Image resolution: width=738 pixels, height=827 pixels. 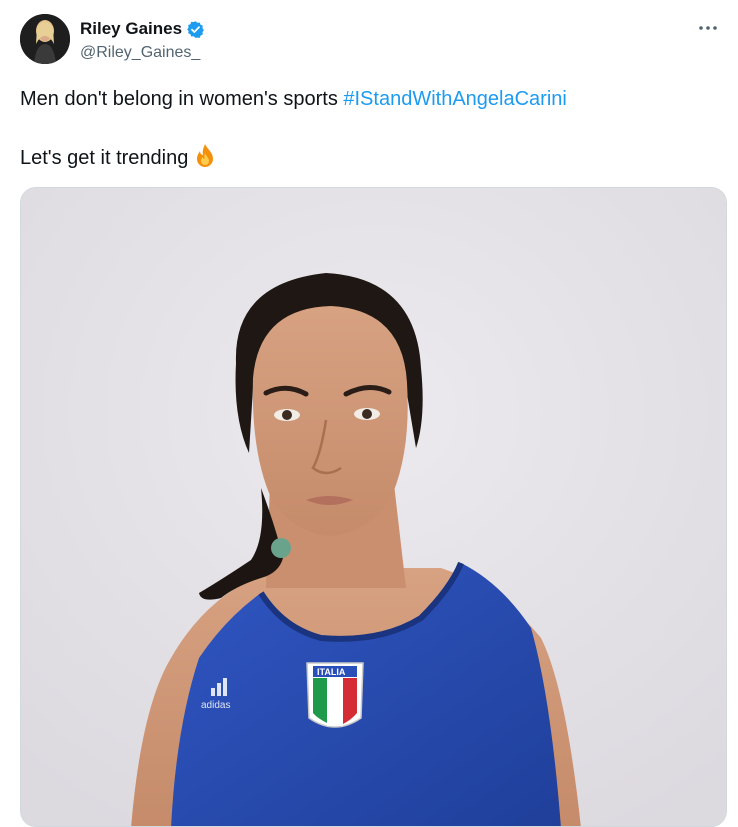 What do you see at coordinates (131, 29) in the screenshot?
I see `author-name: Riley Gaines` at bounding box center [131, 29].